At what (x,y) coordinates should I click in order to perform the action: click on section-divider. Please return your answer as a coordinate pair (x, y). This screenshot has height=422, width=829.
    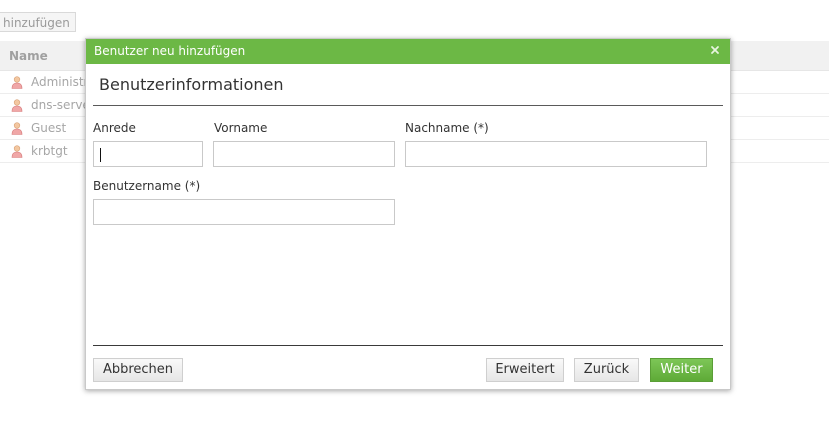
    Looking at the image, I should click on (408, 105).